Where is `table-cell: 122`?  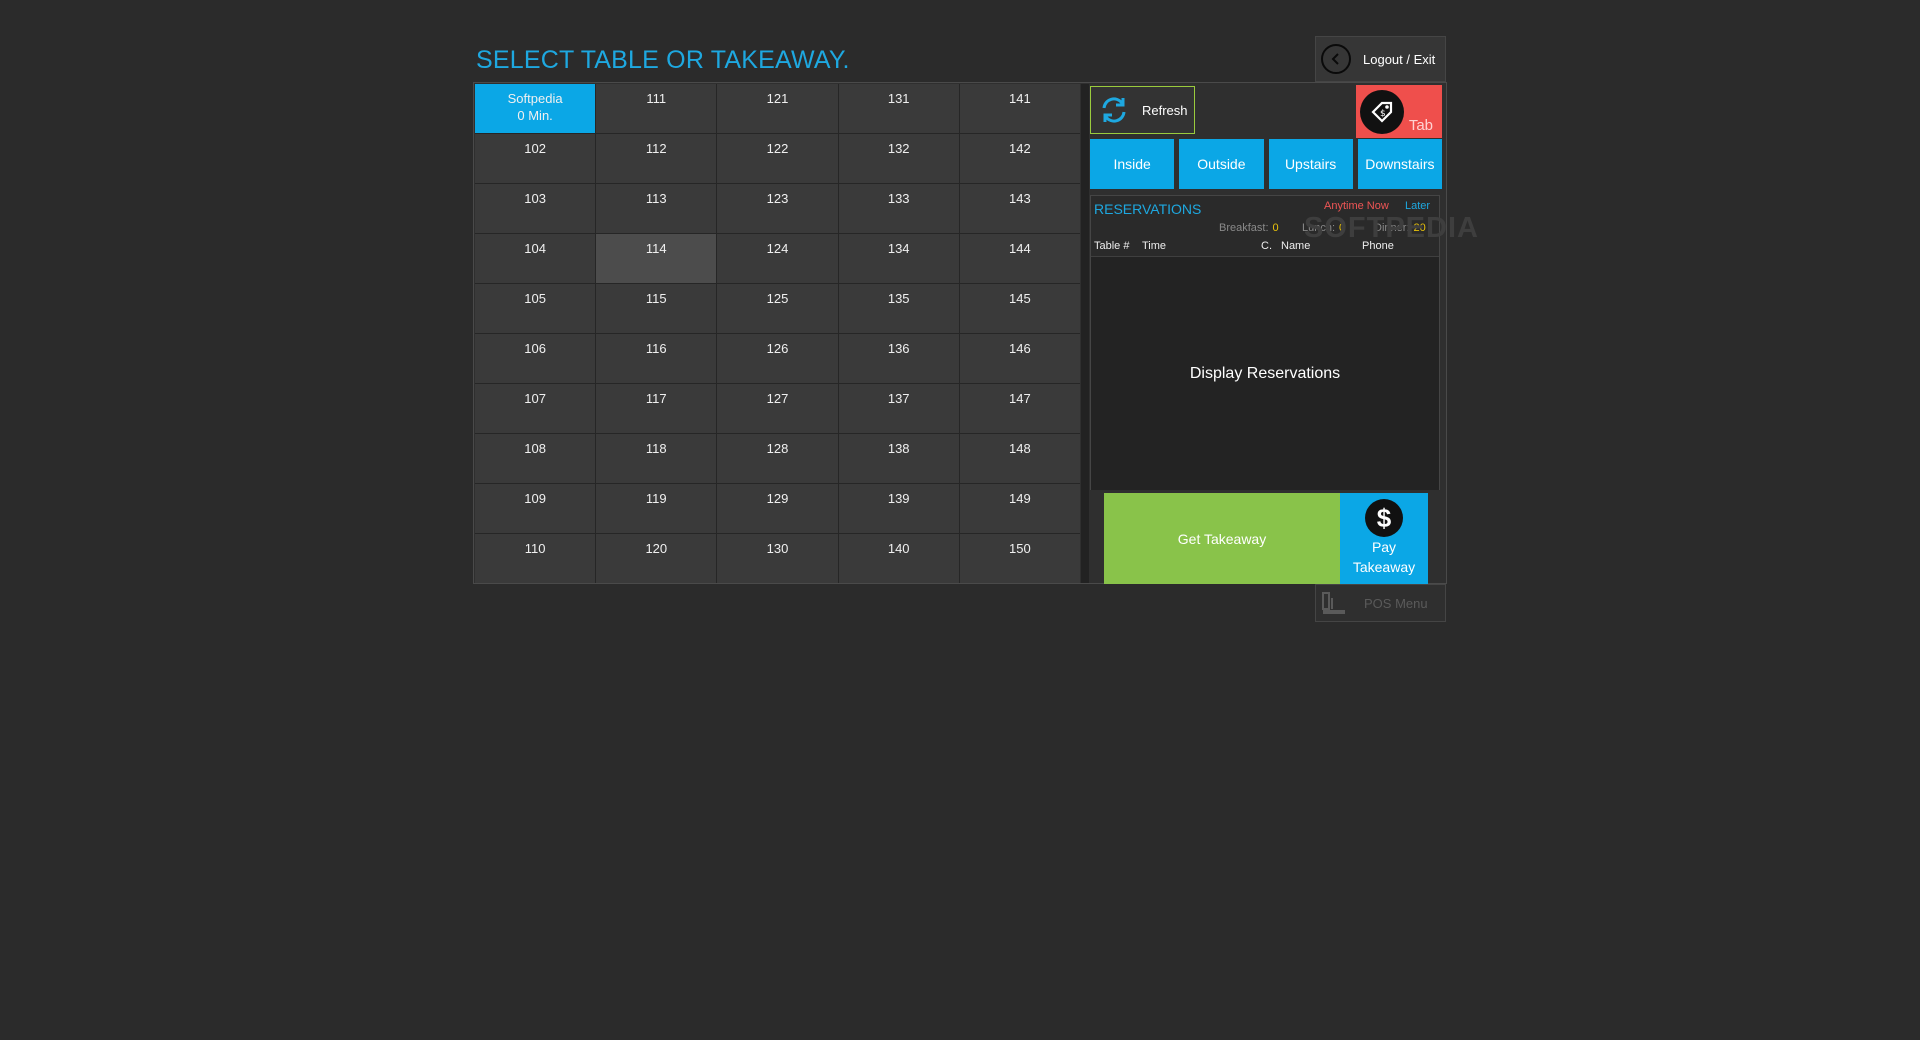
table-cell: 122 is located at coordinates (777, 158).